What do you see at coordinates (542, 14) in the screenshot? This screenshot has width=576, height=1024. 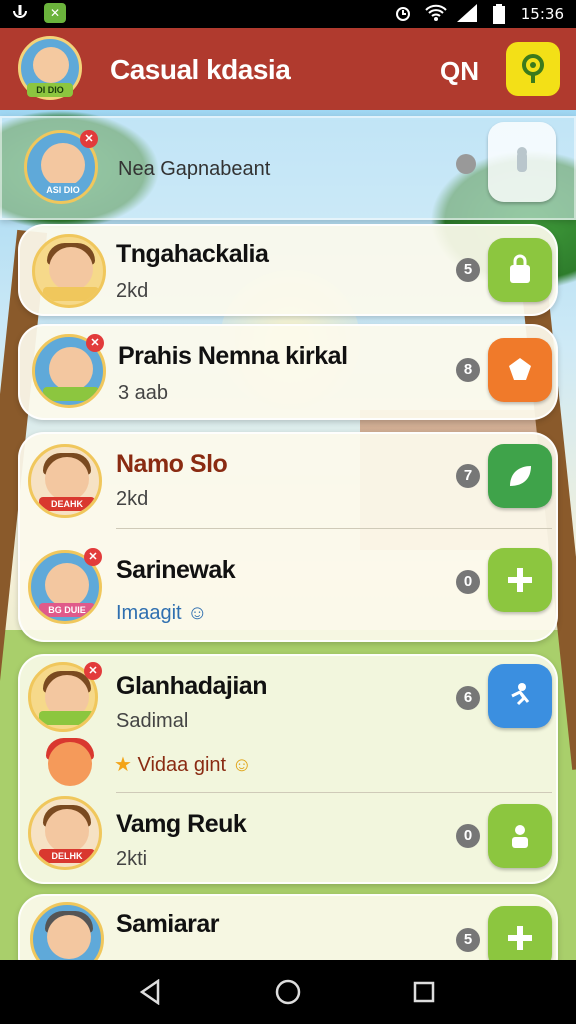 I see `status-time: 15:36` at bounding box center [542, 14].